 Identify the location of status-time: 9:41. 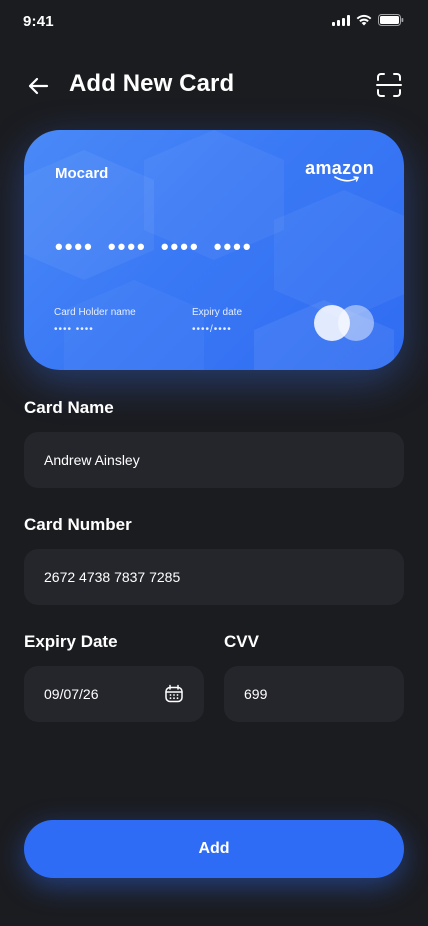
(38, 21).